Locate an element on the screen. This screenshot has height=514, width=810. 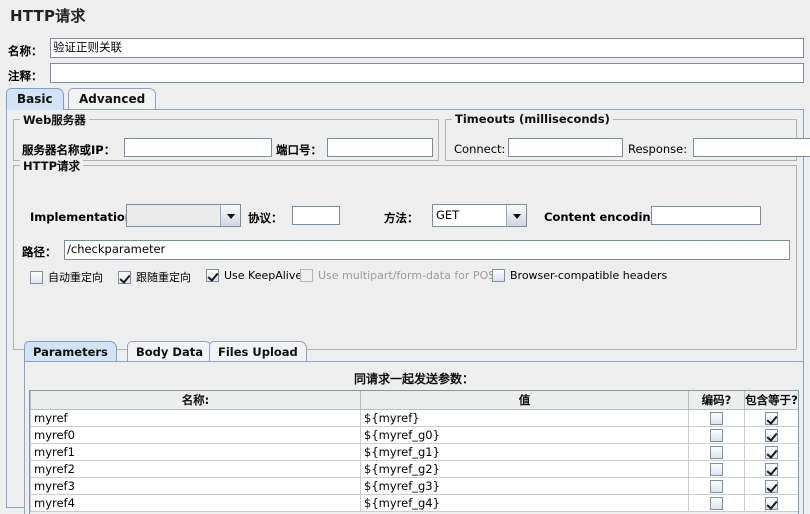
table-row: myref3 ${myref_g3} is located at coordinates (414, 486).